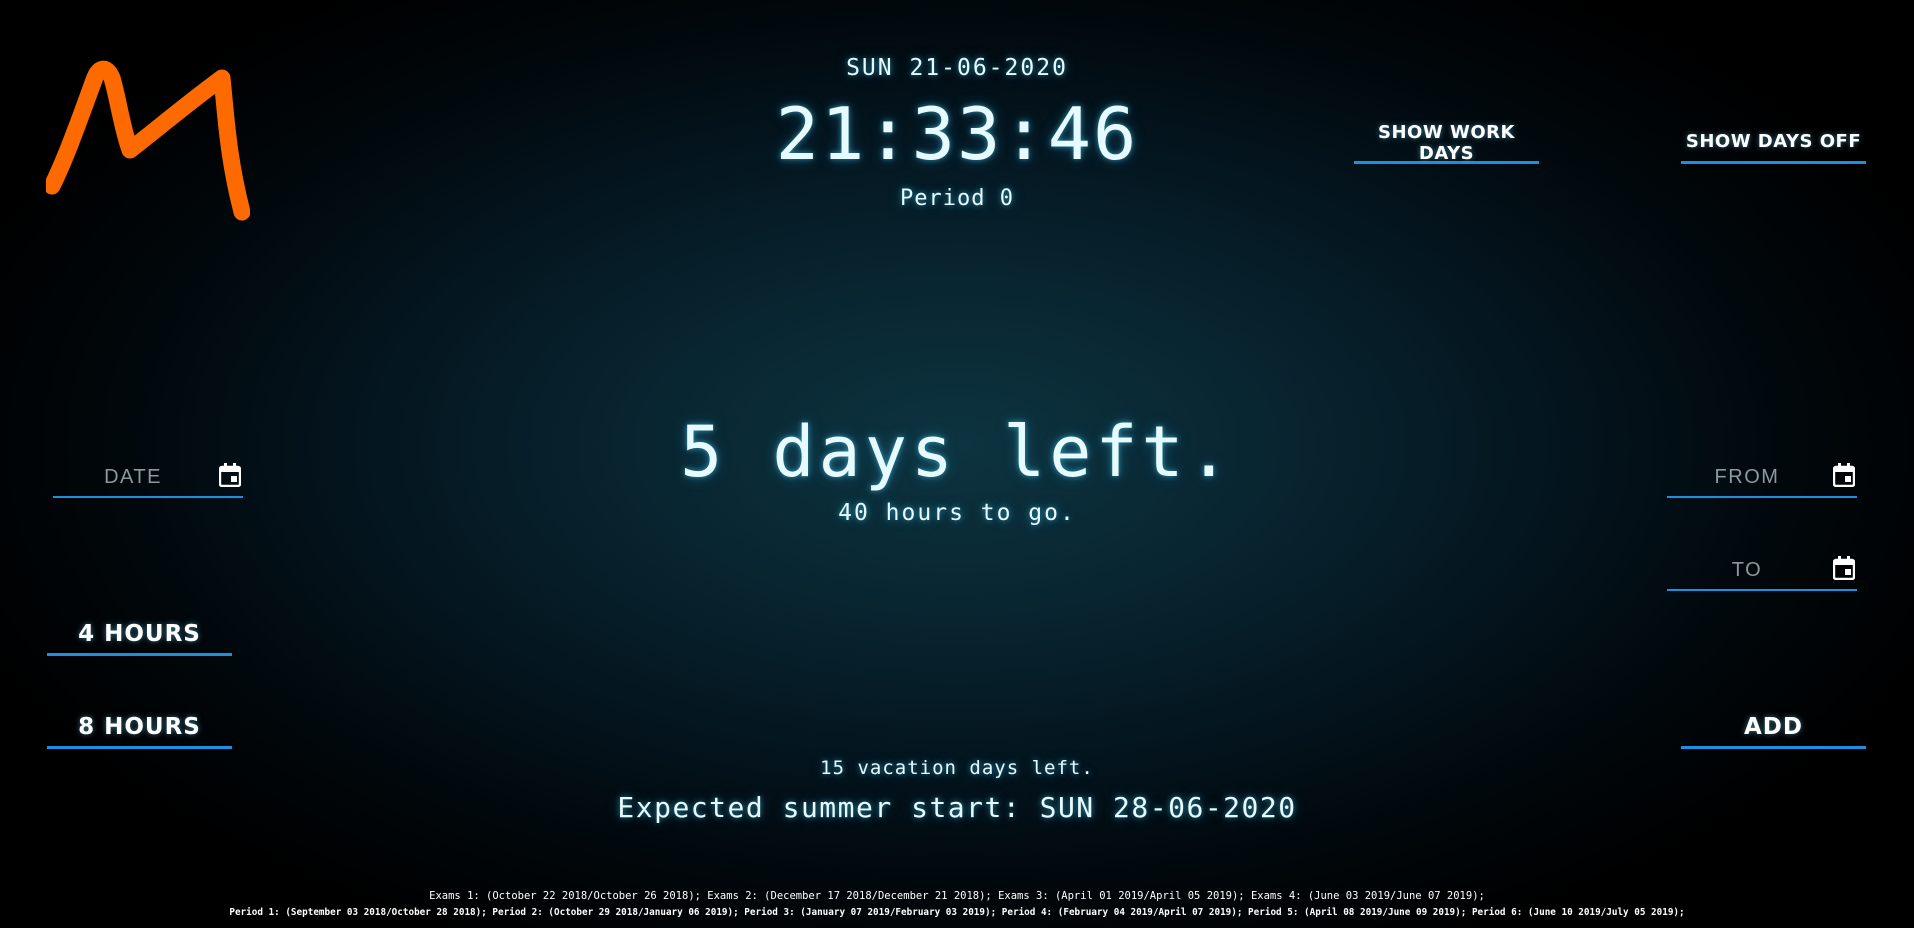 Image resolution: width=1914 pixels, height=928 pixels. Describe the element at coordinates (957, 198) in the screenshot. I see `current-period: Period 0` at that location.